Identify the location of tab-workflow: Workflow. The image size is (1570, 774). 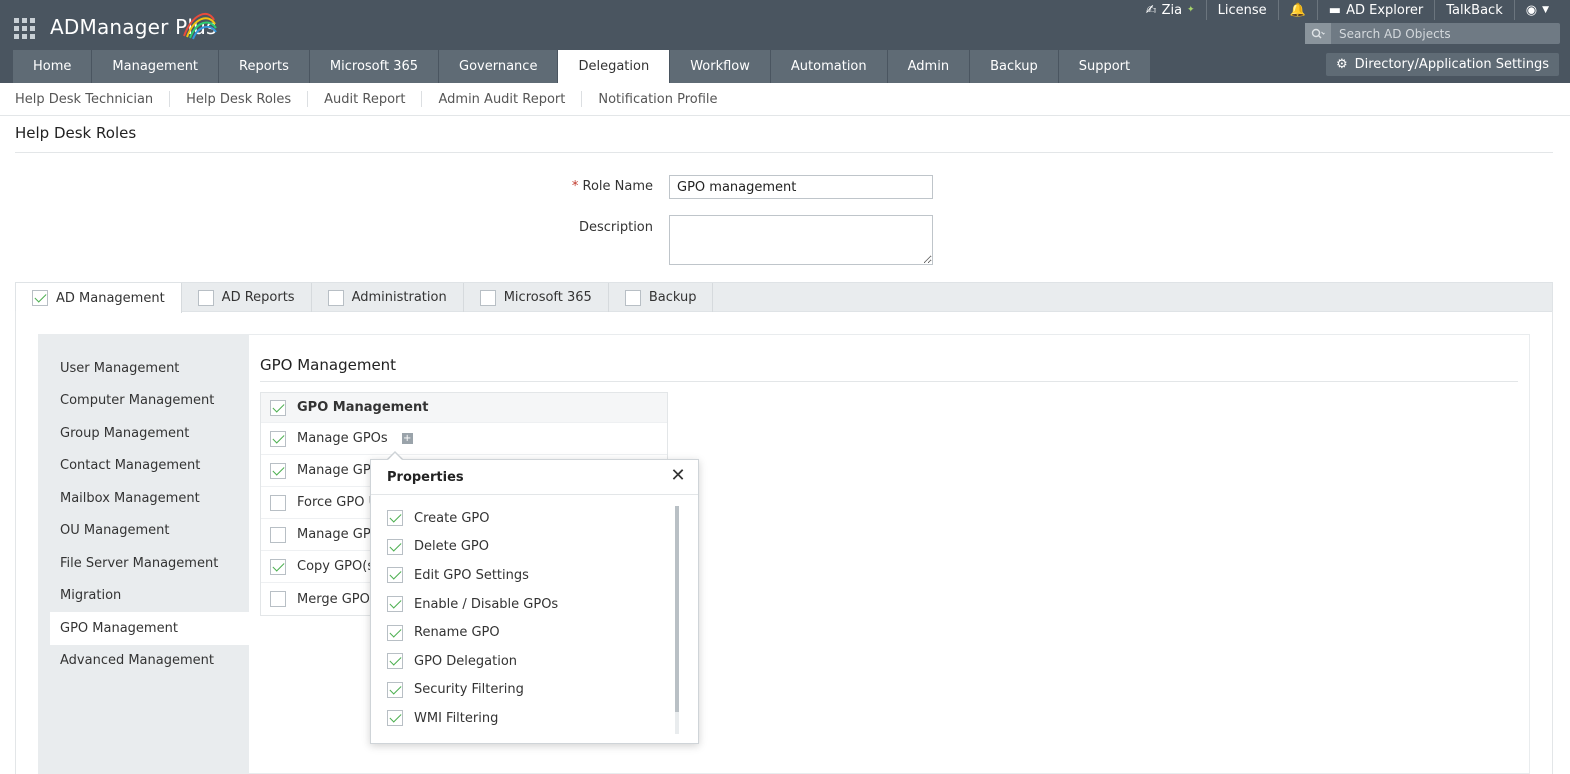
(720, 66).